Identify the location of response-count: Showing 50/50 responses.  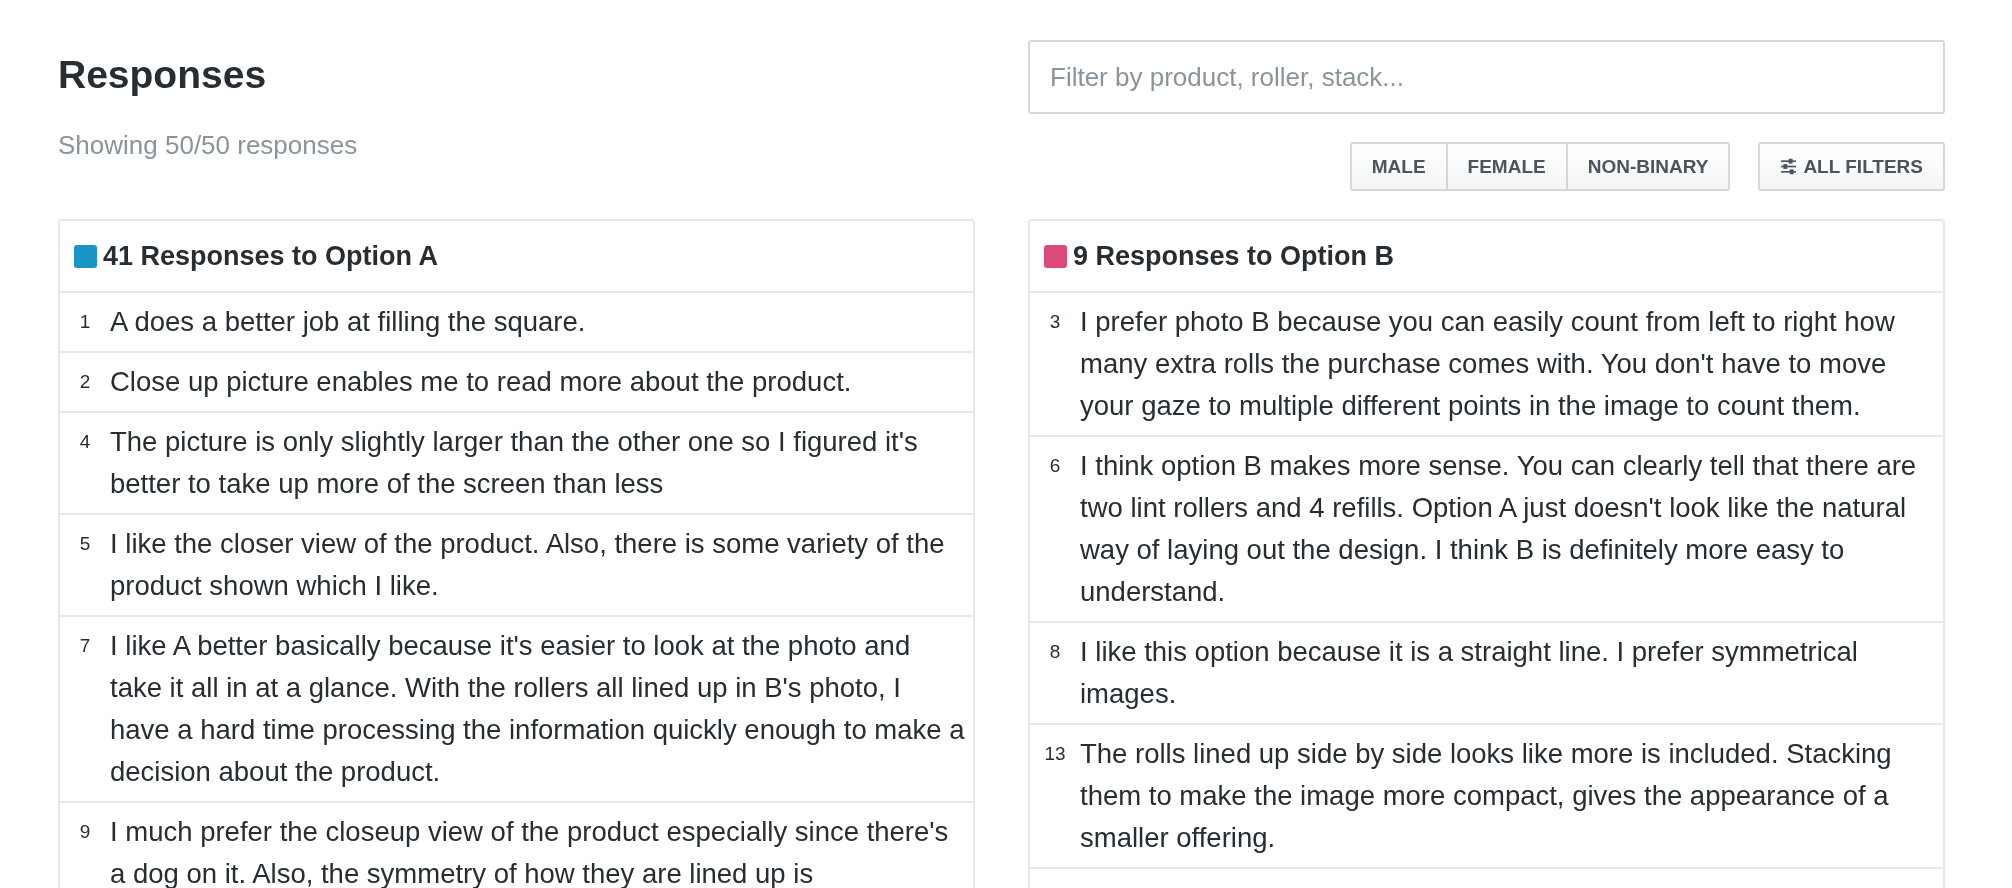
(208, 145).